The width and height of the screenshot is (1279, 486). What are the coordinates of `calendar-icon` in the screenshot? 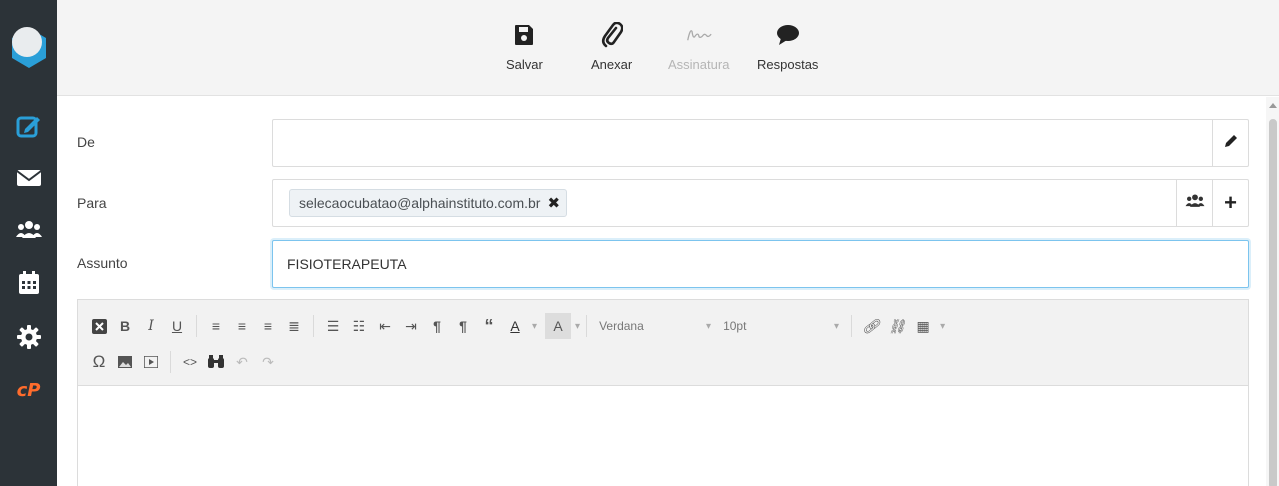 It's located at (29, 285).